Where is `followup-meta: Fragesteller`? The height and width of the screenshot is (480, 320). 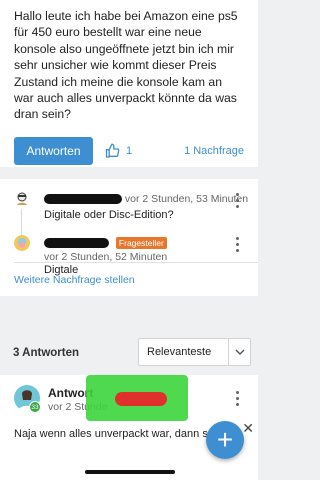
followup-meta: Fragesteller is located at coordinates (105, 243).